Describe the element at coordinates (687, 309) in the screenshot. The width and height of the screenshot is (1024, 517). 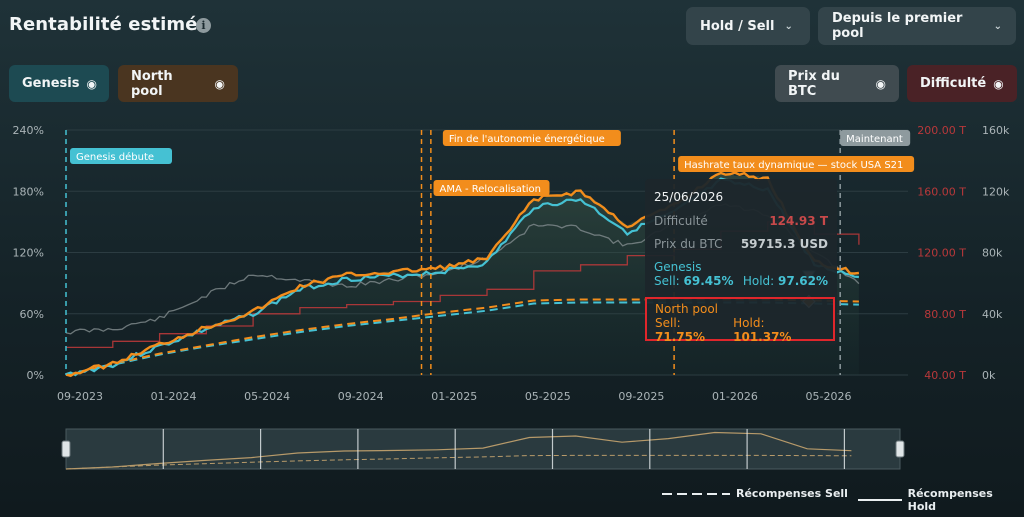
I see `tooltip-north-pool-title: North pool` at that location.